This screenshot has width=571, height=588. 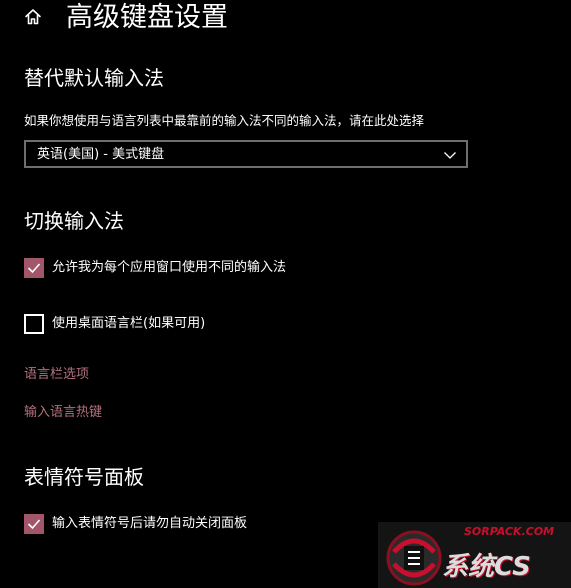 I want to click on language-bar-options-link: 语言栏选项, so click(x=56, y=375).